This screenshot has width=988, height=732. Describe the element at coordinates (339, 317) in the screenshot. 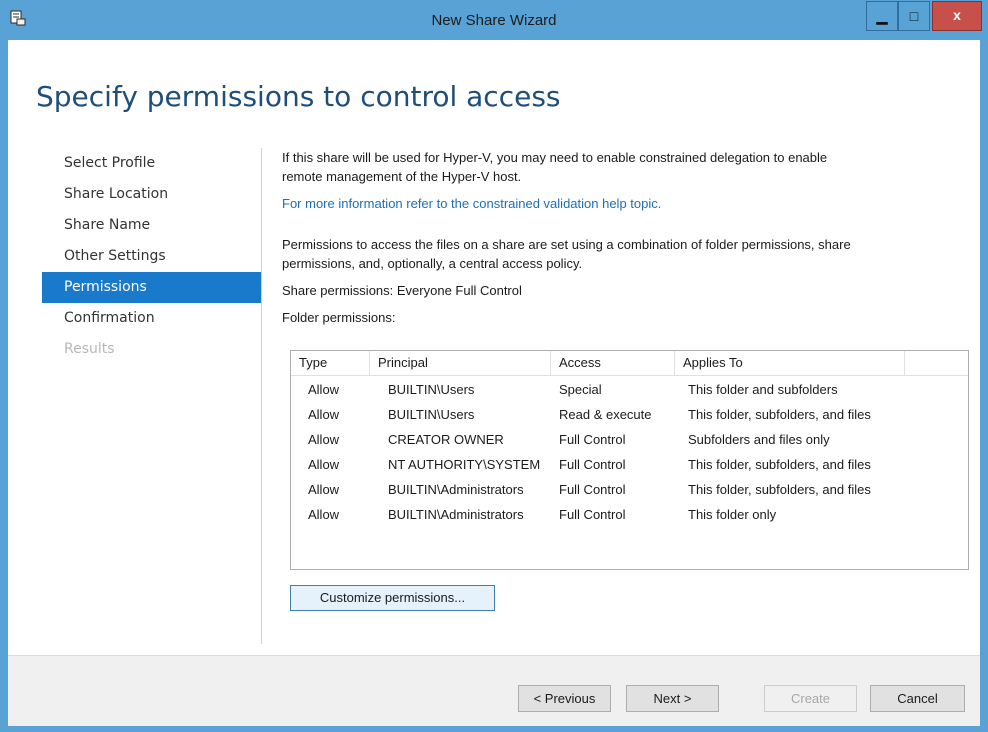

I see `folder-permissions-label: Folder permissions:` at that location.